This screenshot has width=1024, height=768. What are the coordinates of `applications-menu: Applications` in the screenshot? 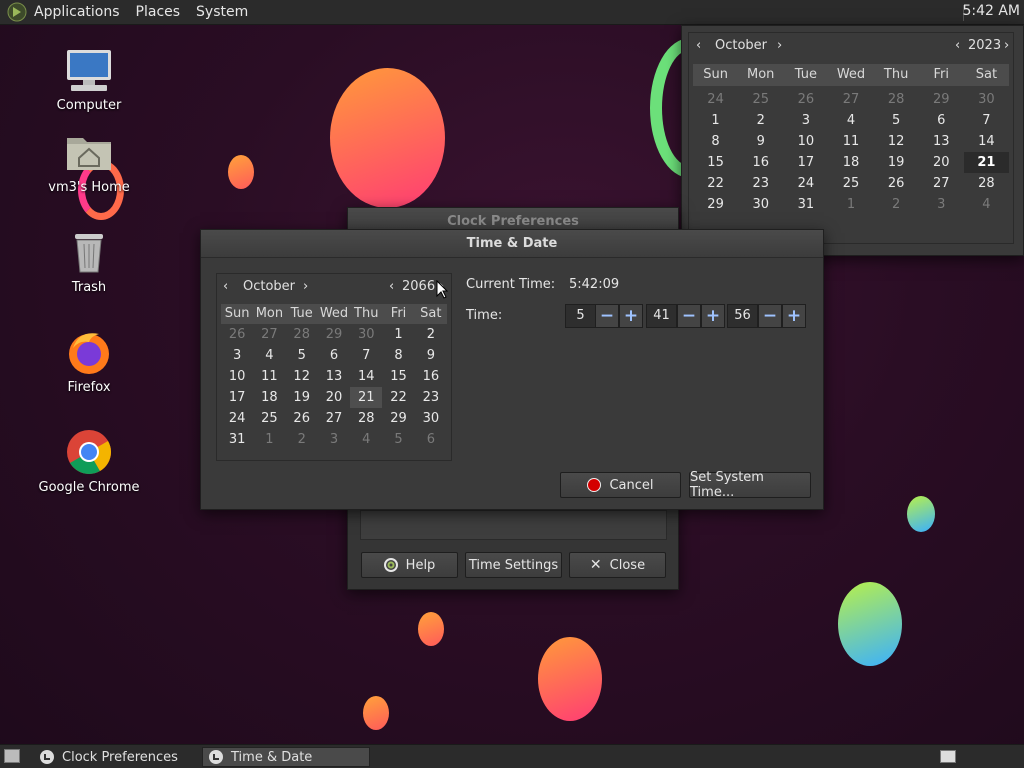 It's located at (77, 12).